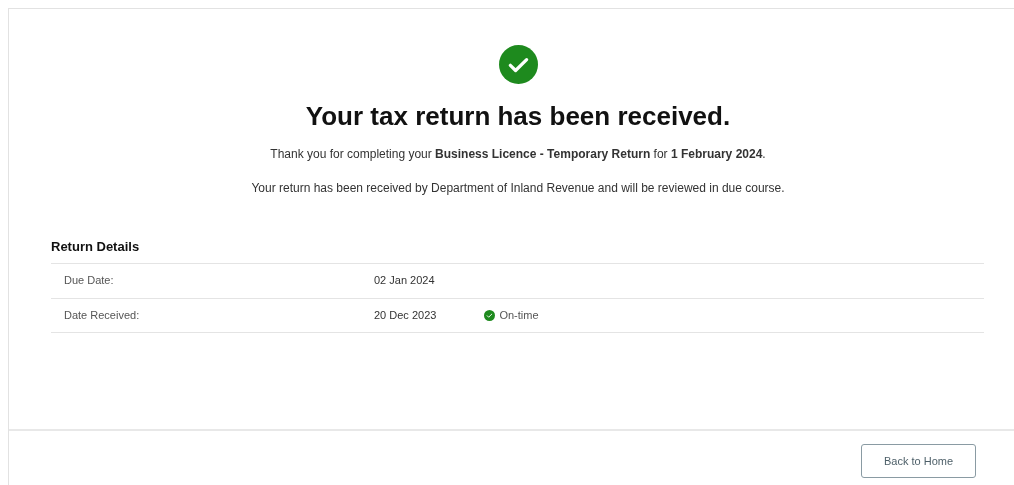 The height and width of the screenshot is (485, 1014). Describe the element at coordinates (518, 116) in the screenshot. I see `confirmation-title: Your tax return has been received.` at that location.